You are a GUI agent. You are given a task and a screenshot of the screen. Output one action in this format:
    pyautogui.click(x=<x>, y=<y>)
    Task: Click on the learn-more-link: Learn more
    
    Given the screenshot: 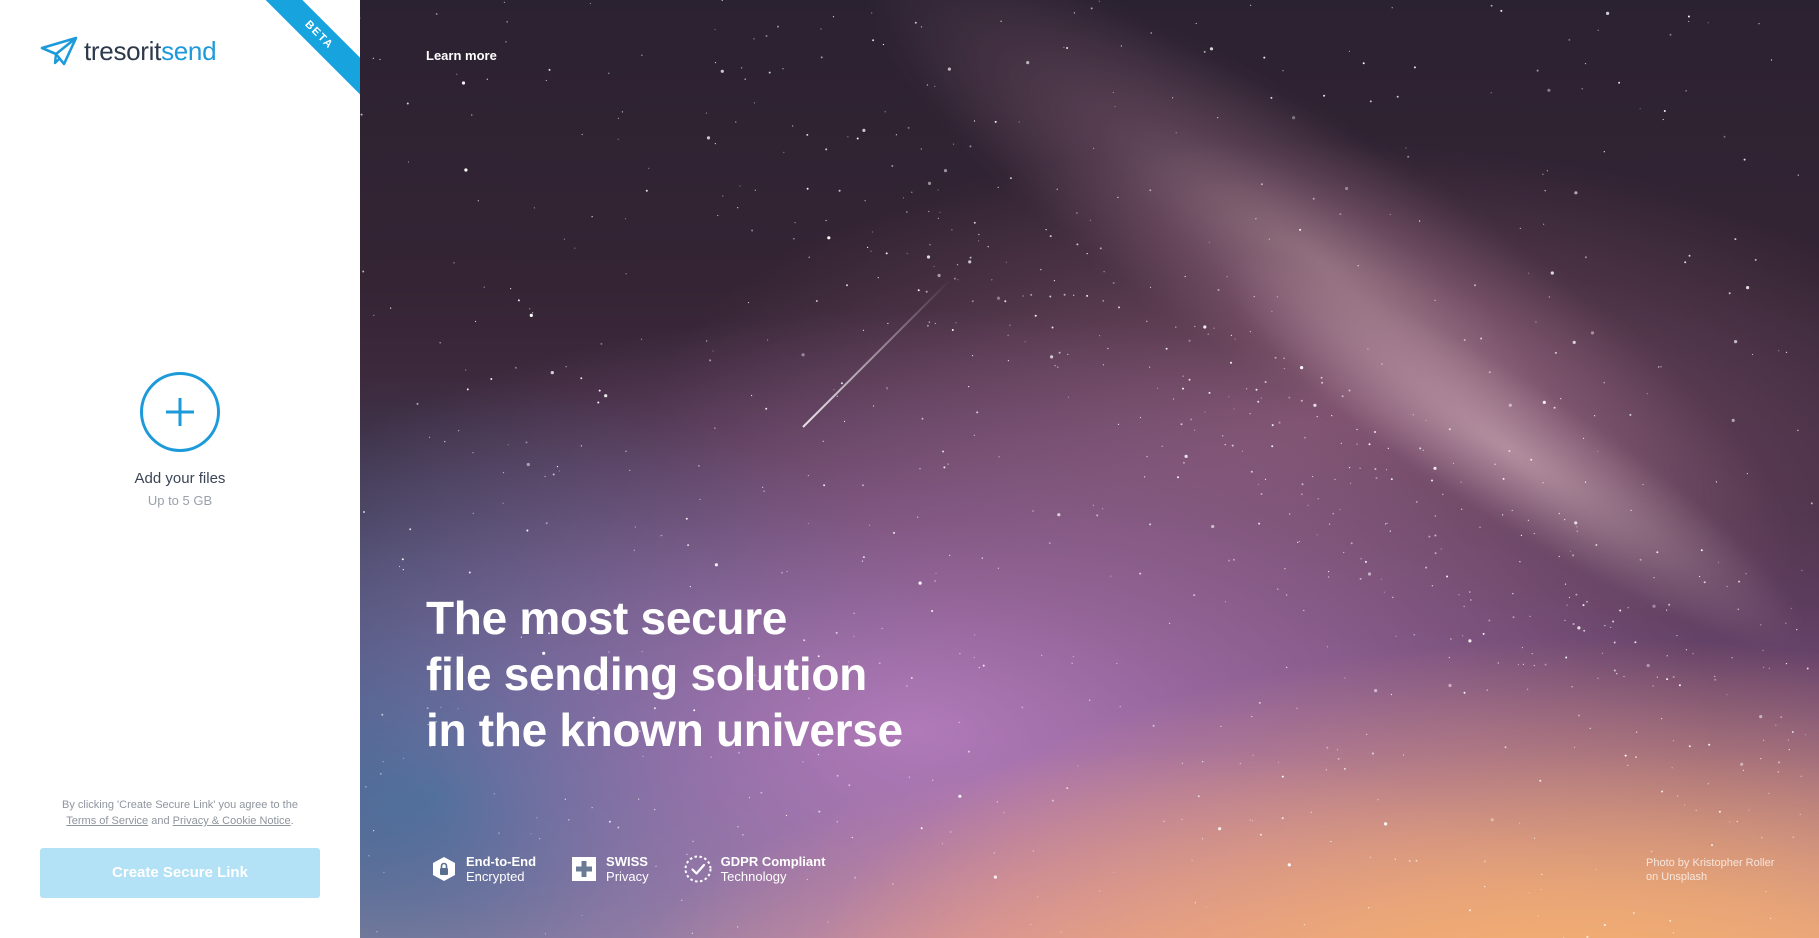 What is the action you would take?
    pyautogui.click(x=461, y=55)
    